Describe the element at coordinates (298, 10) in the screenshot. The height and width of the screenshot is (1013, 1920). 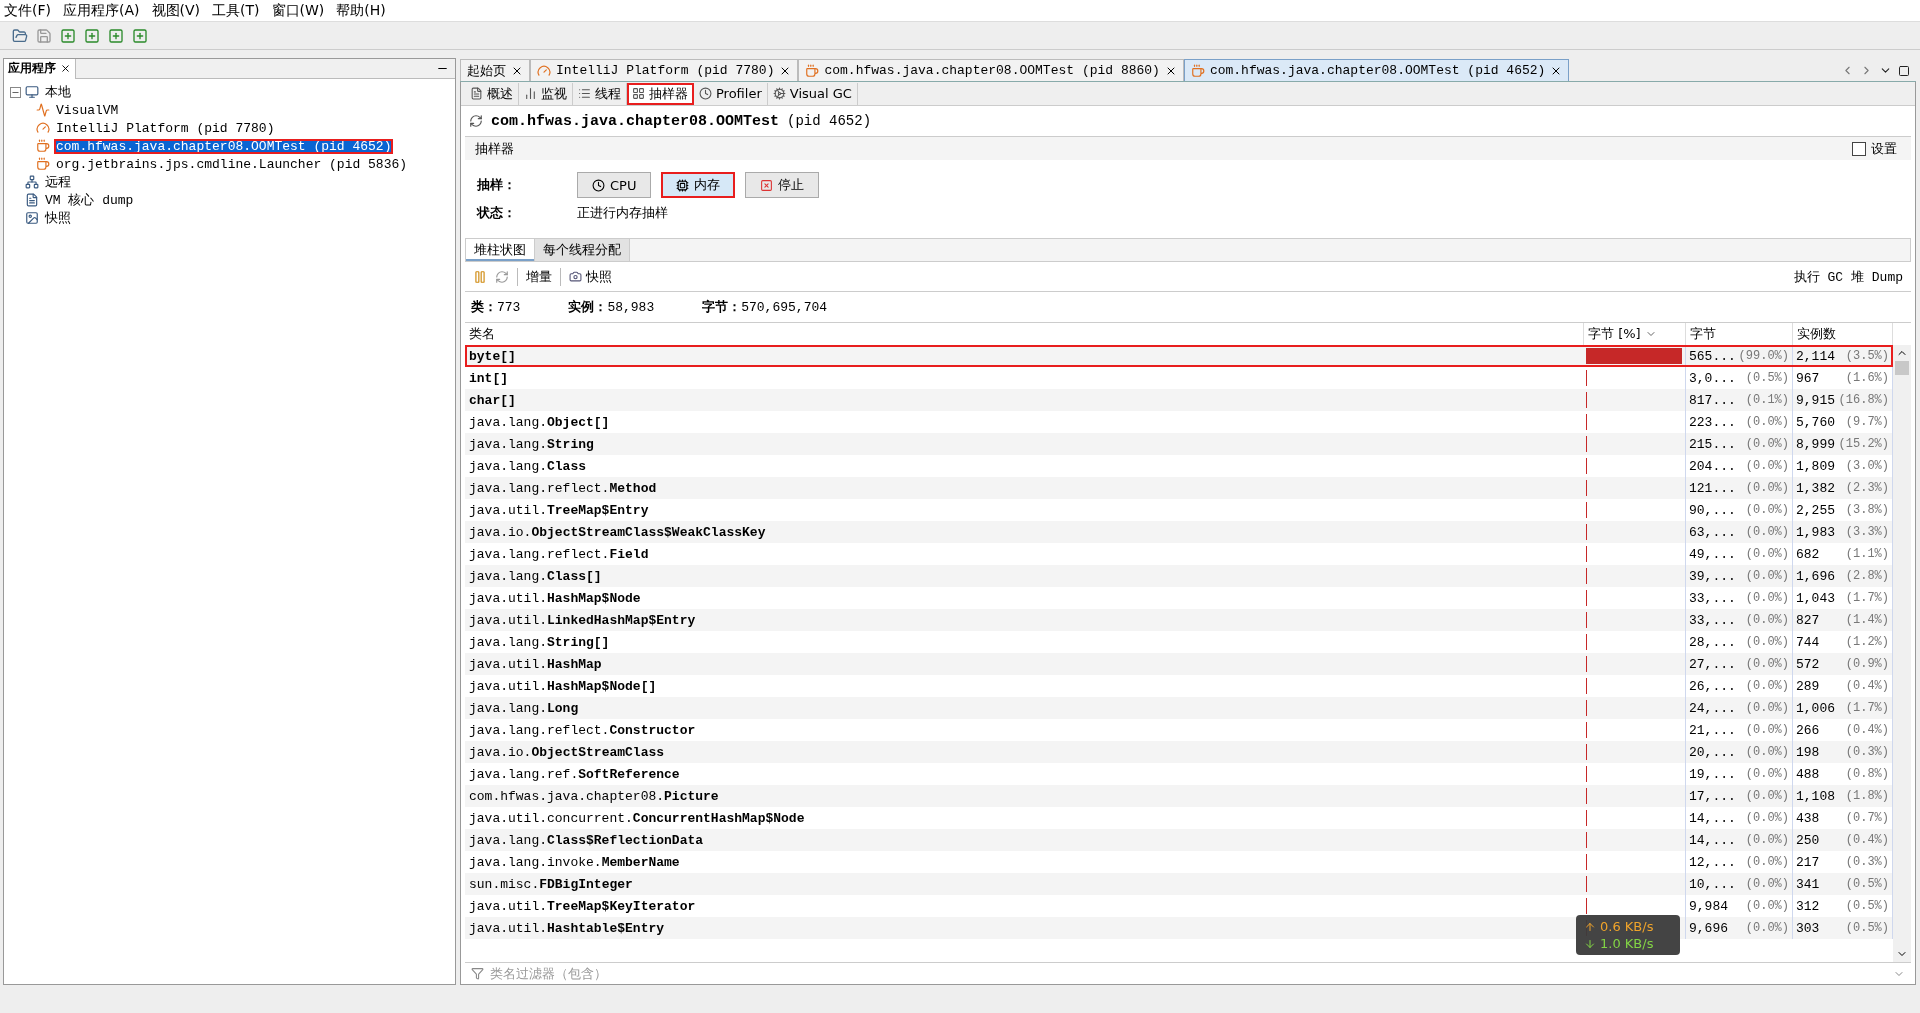
I see `menu-item: 窗口(W)` at that location.